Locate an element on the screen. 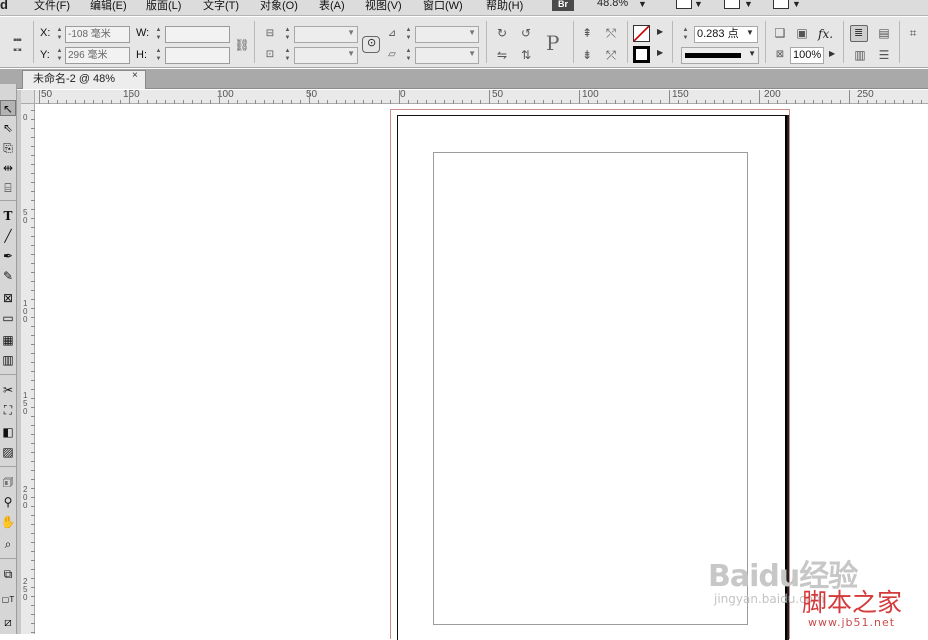 This screenshot has height=640, width=928. menu-object: 对象(O) is located at coordinates (279, 6).